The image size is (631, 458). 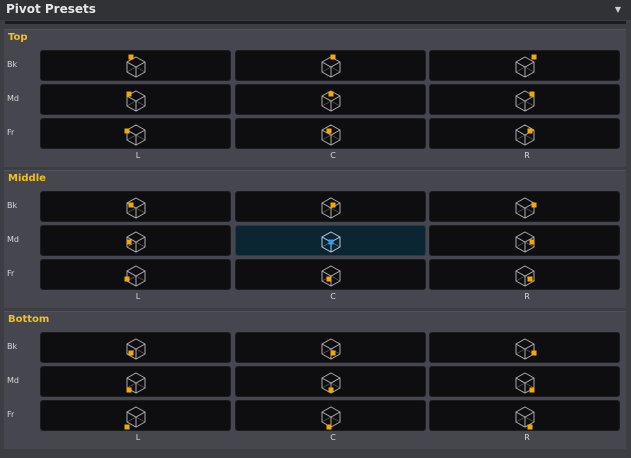 I want to click on pivot-preset-bottom-bk-c, so click(x=330, y=347).